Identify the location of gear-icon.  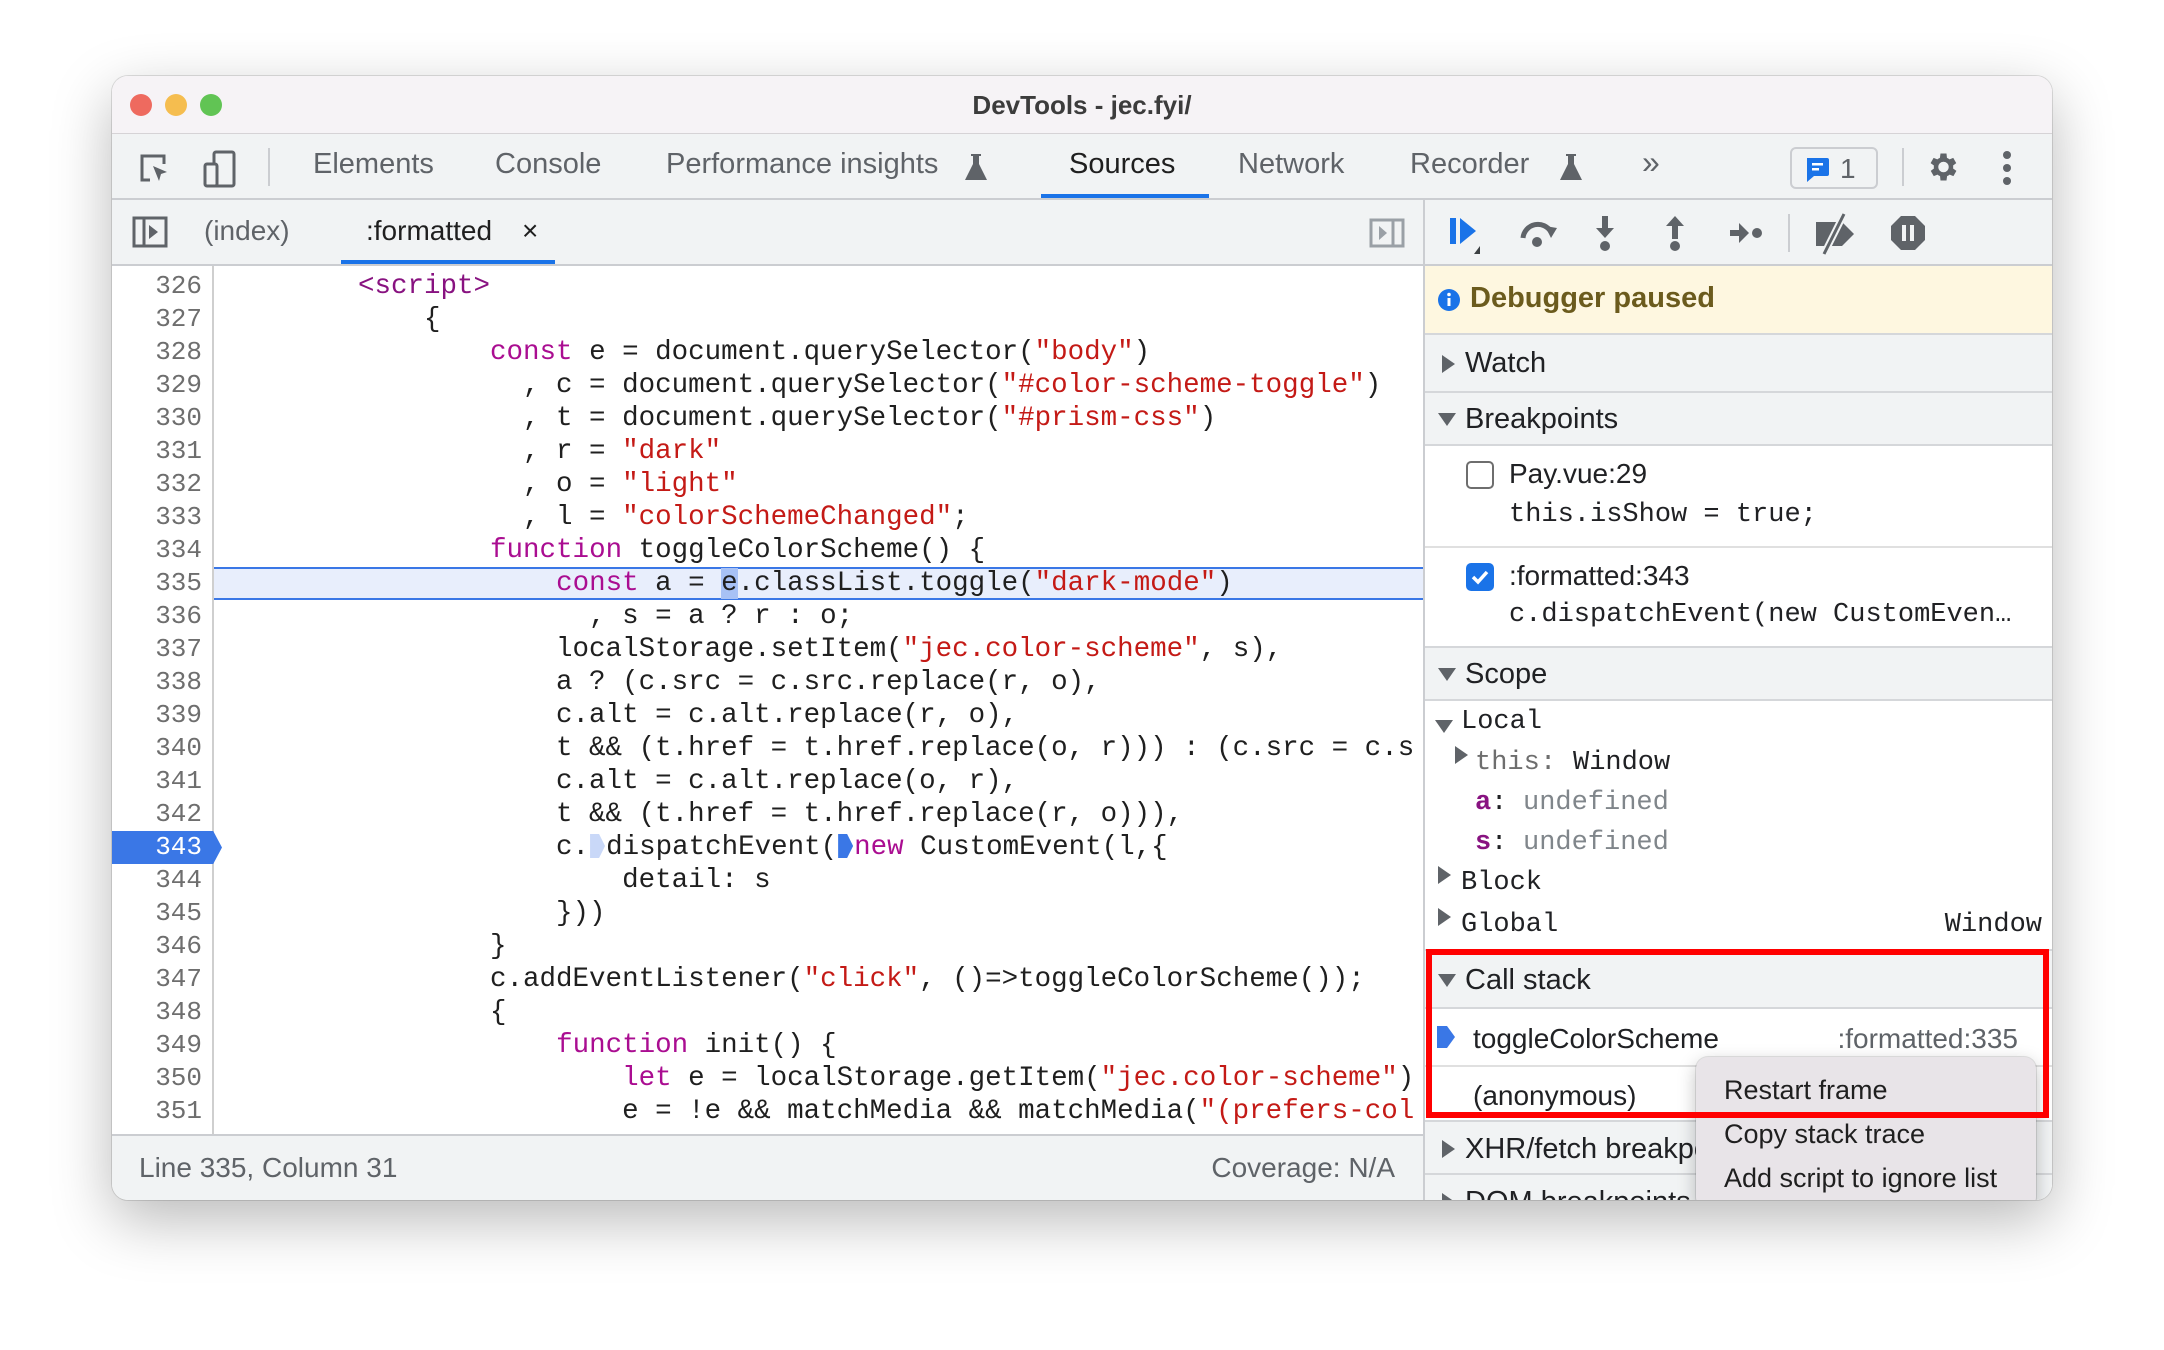
(1942, 167).